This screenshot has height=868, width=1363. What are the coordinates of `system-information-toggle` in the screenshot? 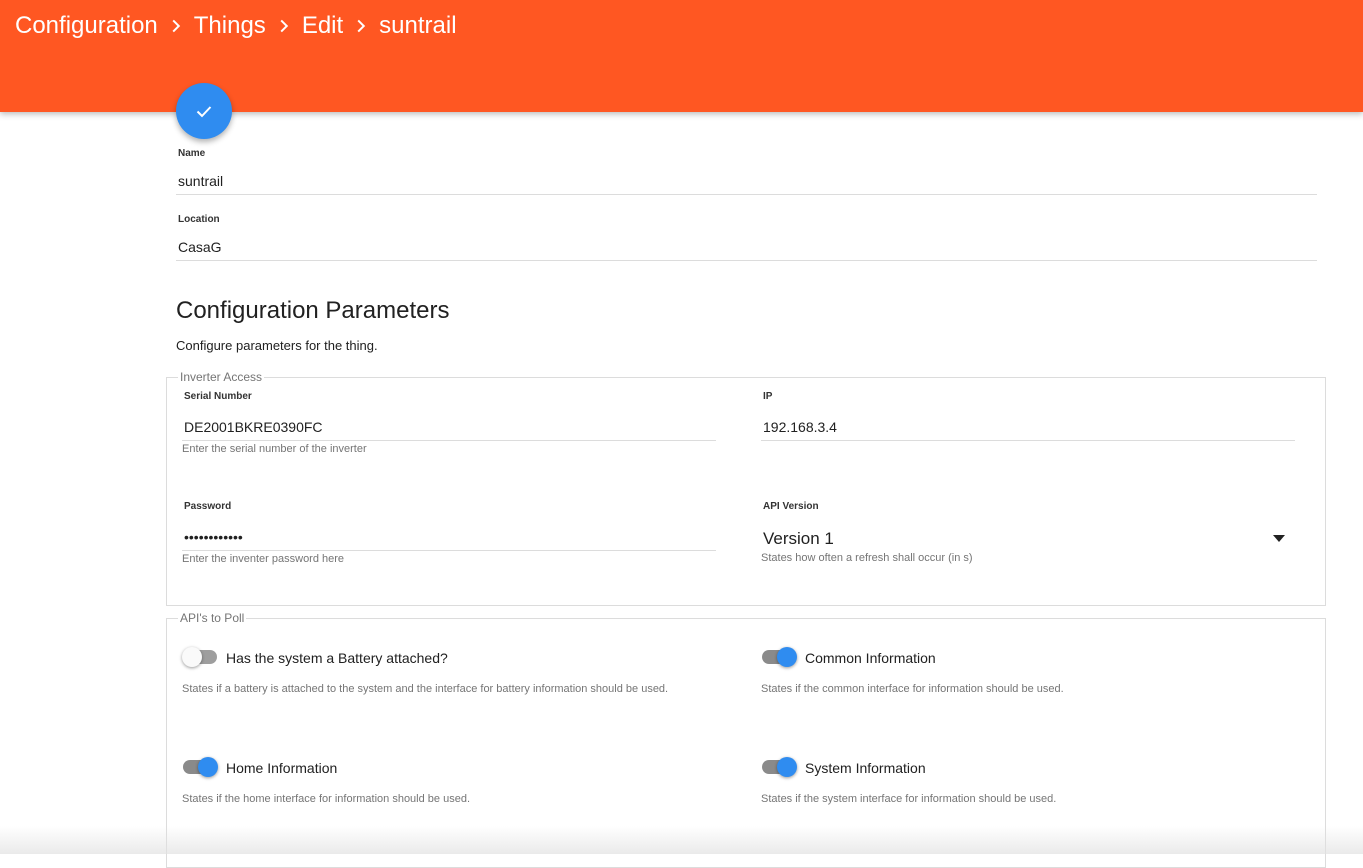 It's located at (779, 767).